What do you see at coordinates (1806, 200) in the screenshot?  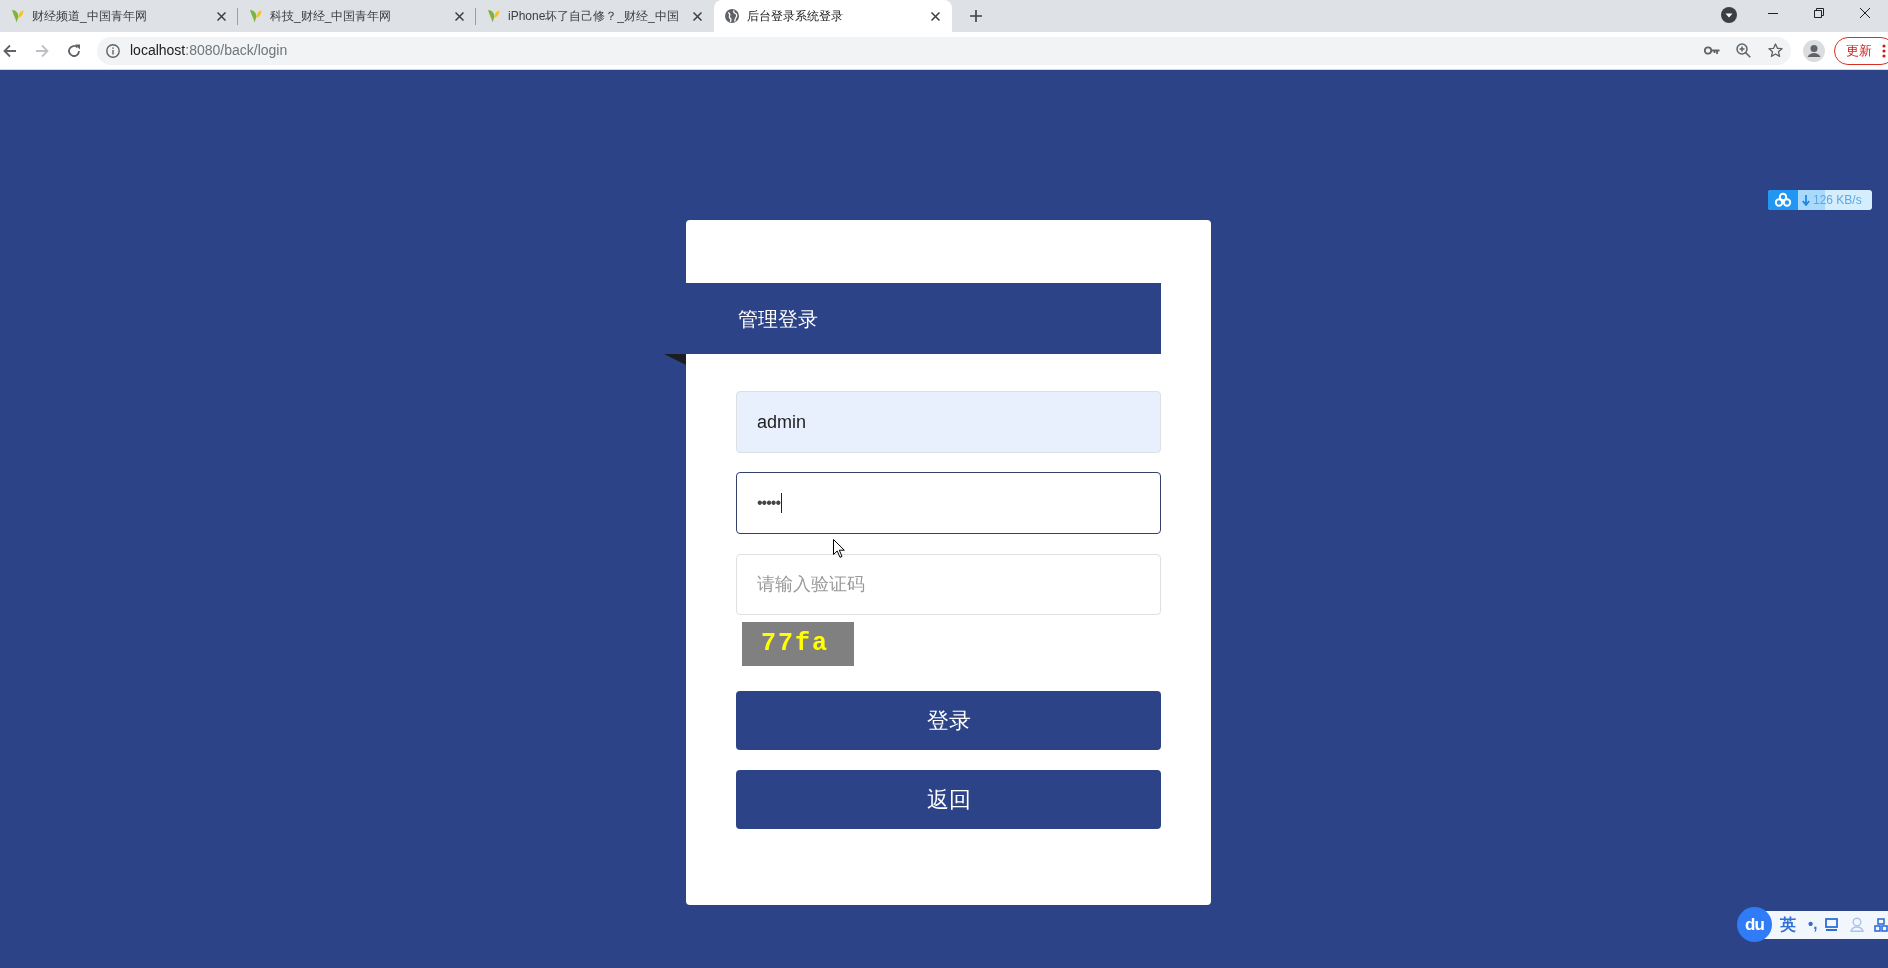 I see `download-arrow-icon` at bounding box center [1806, 200].